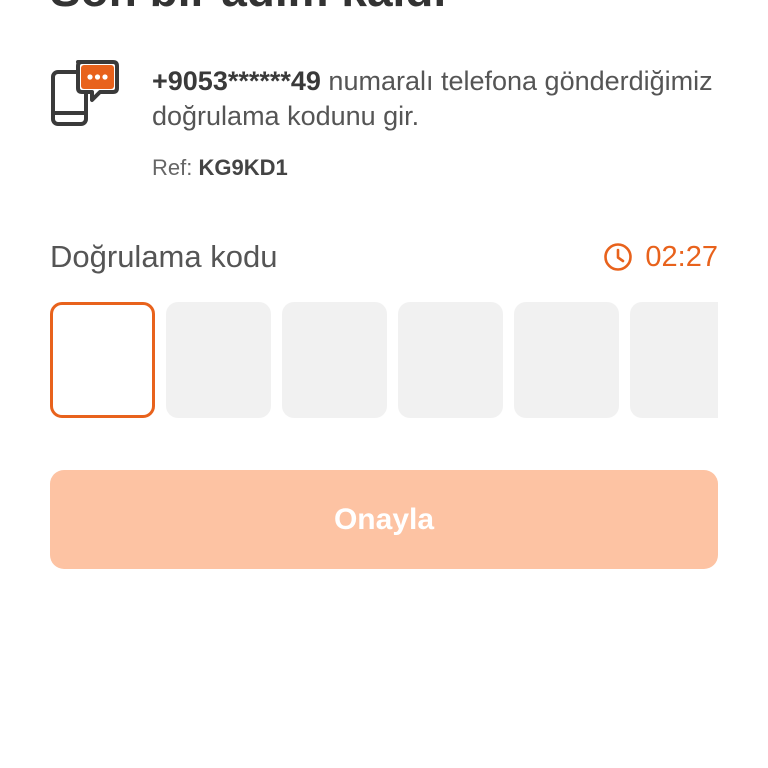 The width and height of the screenshot is (768, 768). I want to click on countdown-timer: 02:27, so click(660, 257).